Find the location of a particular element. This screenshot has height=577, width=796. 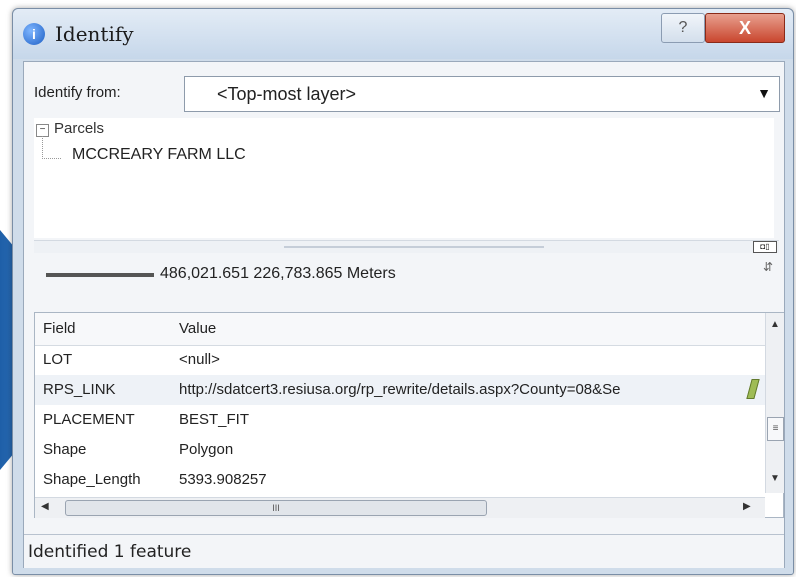

dropdown-arrow-icon: ▼ is located at coordinates (764, 93).